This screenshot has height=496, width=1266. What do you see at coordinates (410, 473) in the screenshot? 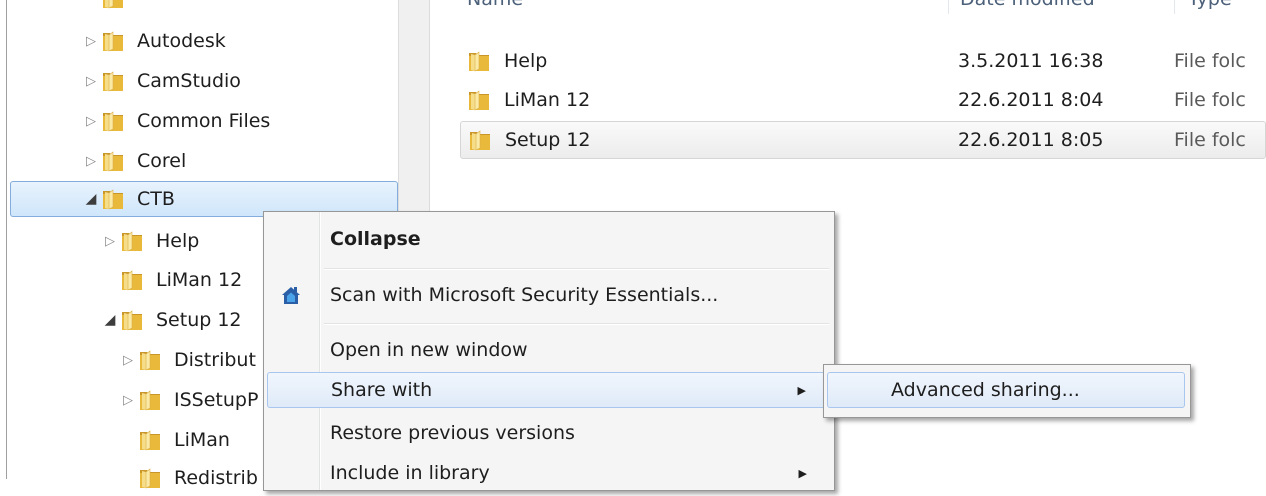
I see `menu-item-label: Include in library` at bounding box center [410, 473].